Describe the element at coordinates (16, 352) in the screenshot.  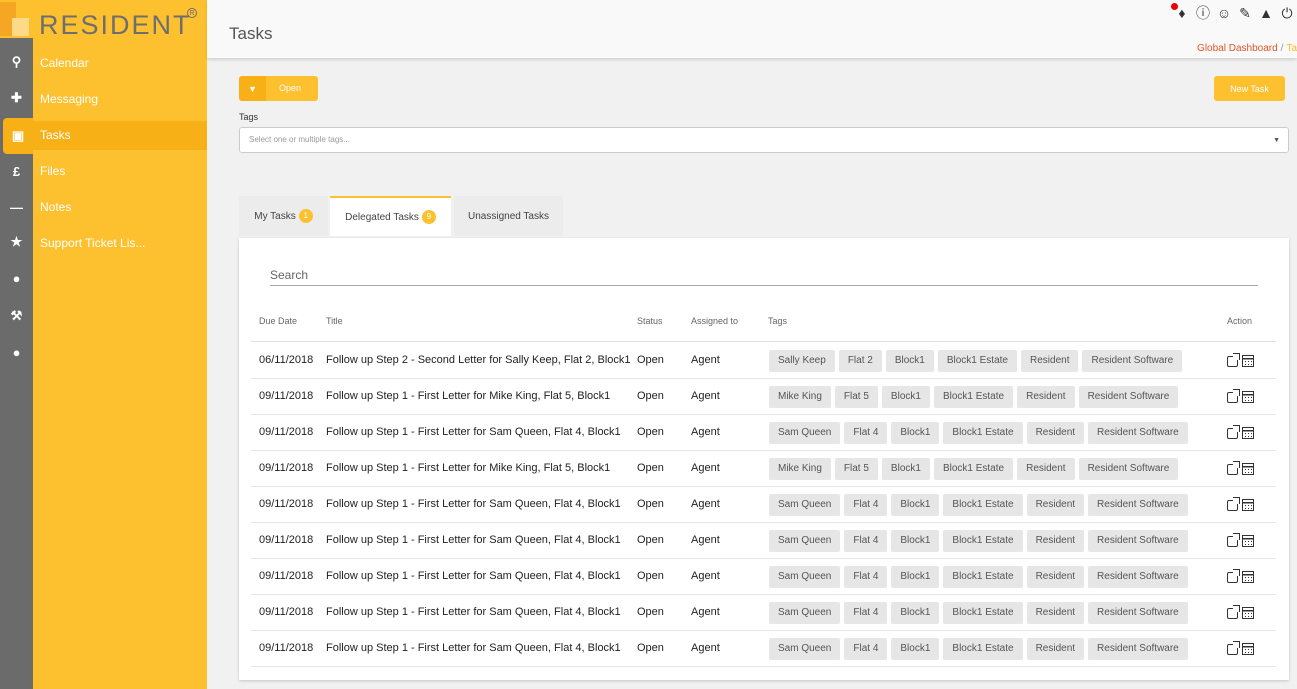
I see `user-icon: ●` at that location.